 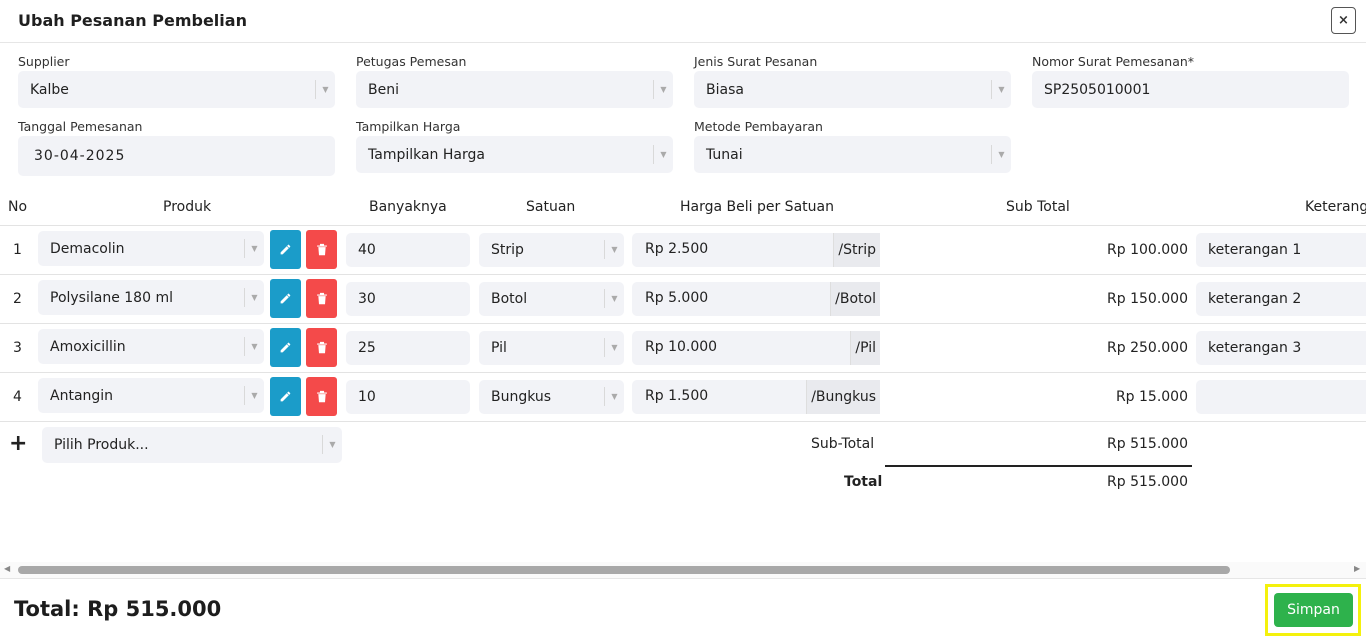 I want to click on jenis-select: Biasa ▼, so click(x=852, y=89).